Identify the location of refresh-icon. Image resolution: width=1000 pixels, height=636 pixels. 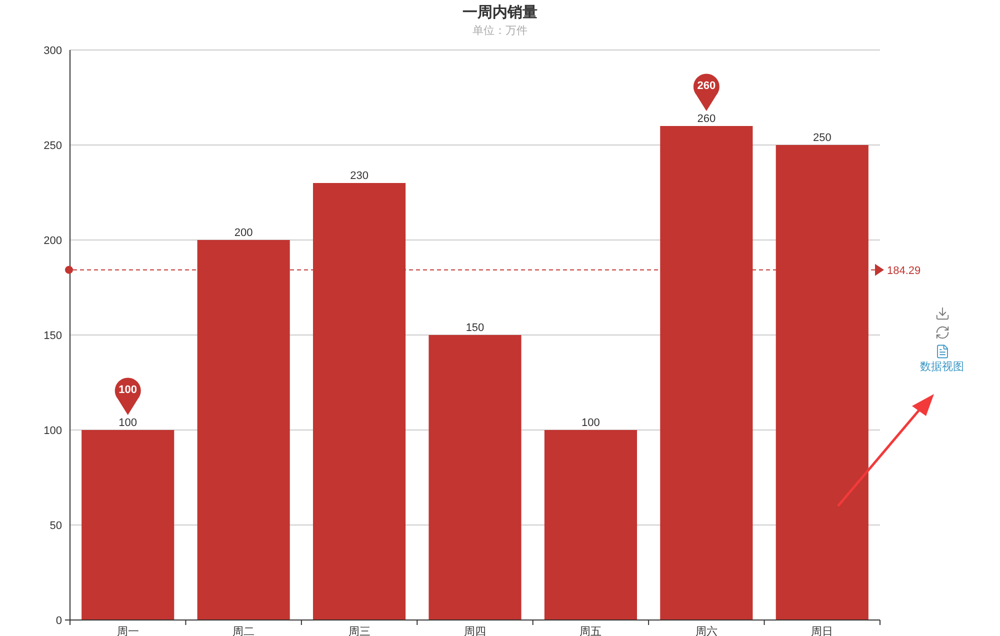
(942, 332).